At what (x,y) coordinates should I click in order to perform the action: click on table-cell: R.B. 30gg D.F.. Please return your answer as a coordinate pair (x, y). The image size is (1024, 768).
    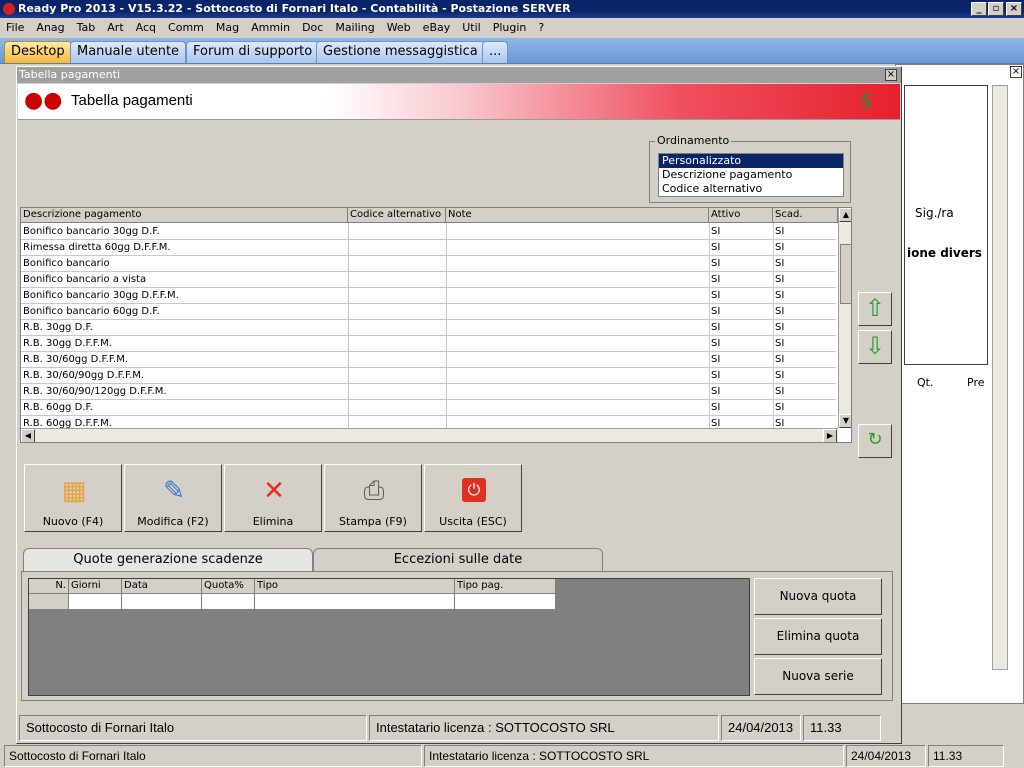
    Looking at the image, I should click on (58, 327).